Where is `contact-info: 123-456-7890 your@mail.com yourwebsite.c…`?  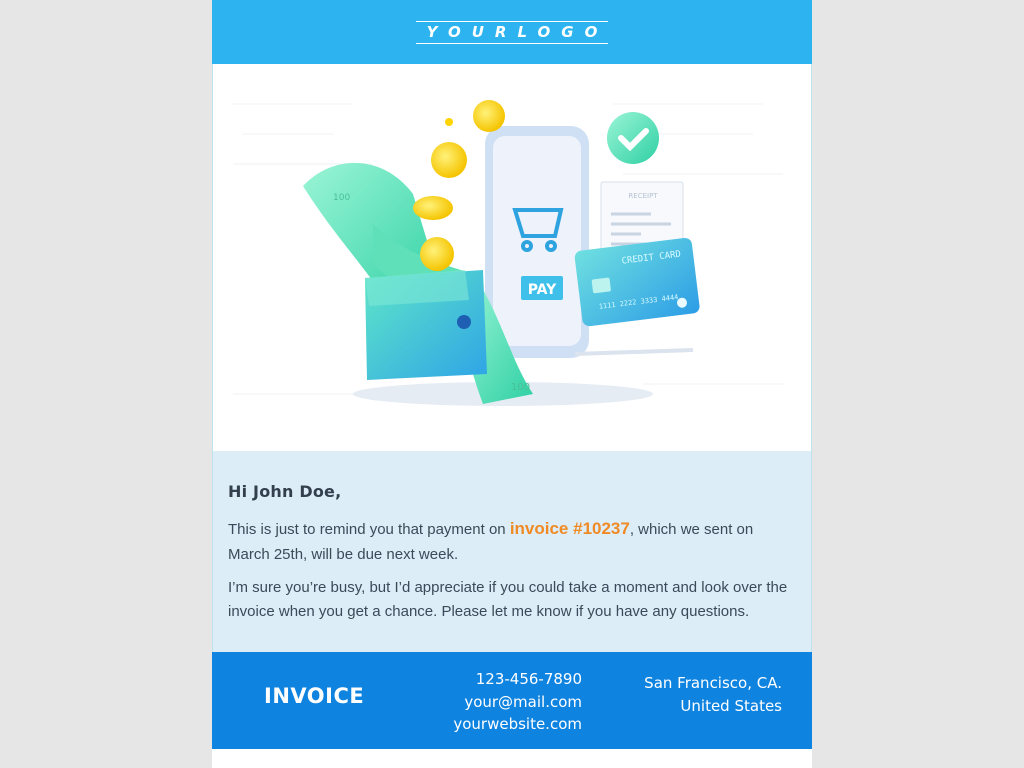
contact-info: 123-456-7890 your@mail.com yourwebsite.c… is located at coordinates (517, 702).